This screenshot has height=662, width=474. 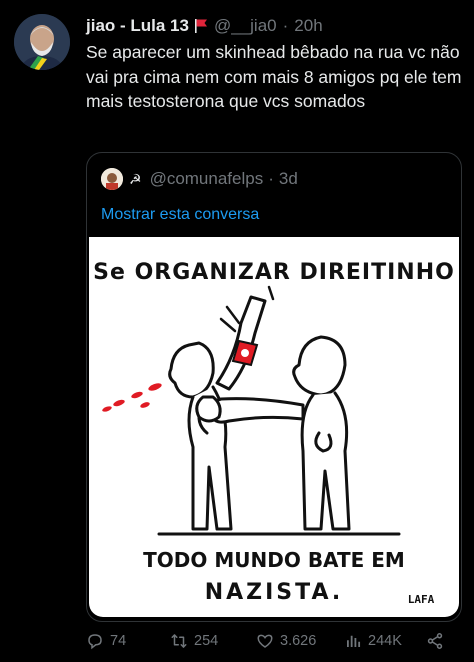 What do you see at coordinates (274, 592) in the screenshot?
I see `comic-bottom-caption-2: NAZISTA.` at bounding box center [274, 592].